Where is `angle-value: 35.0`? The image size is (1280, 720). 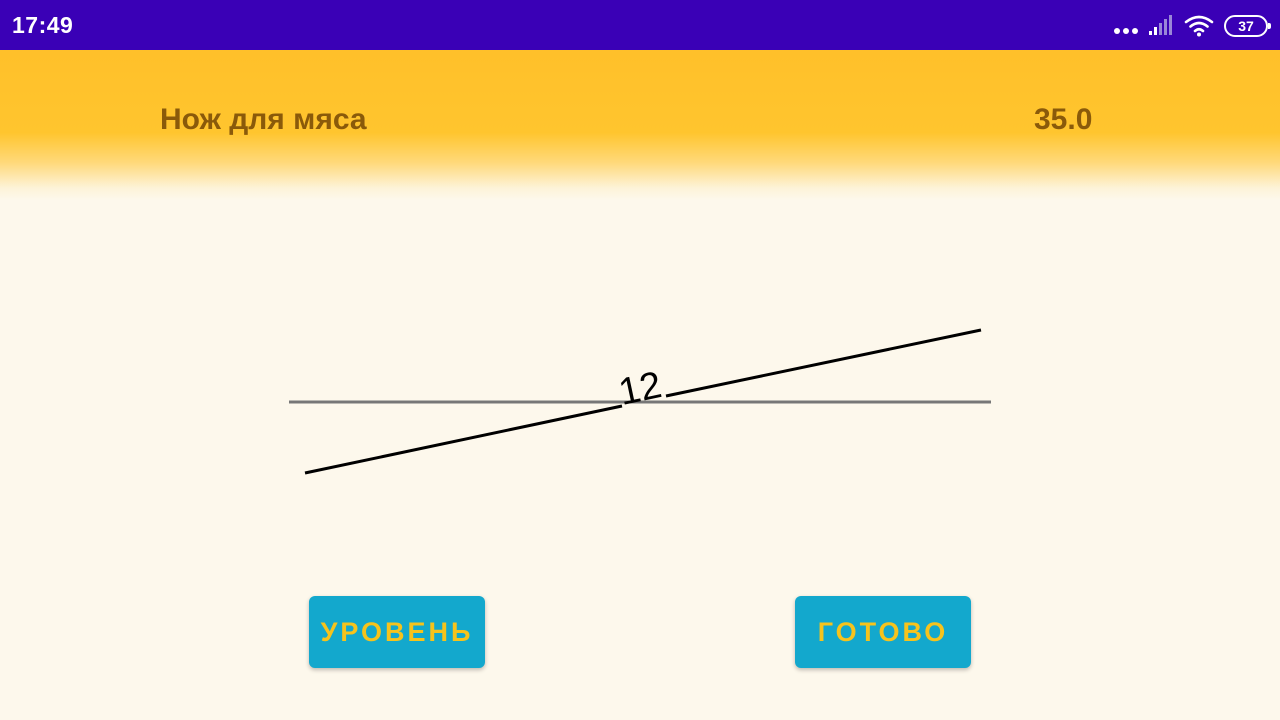
angle-value: 35.0 is located at coordinates (1063, 119).